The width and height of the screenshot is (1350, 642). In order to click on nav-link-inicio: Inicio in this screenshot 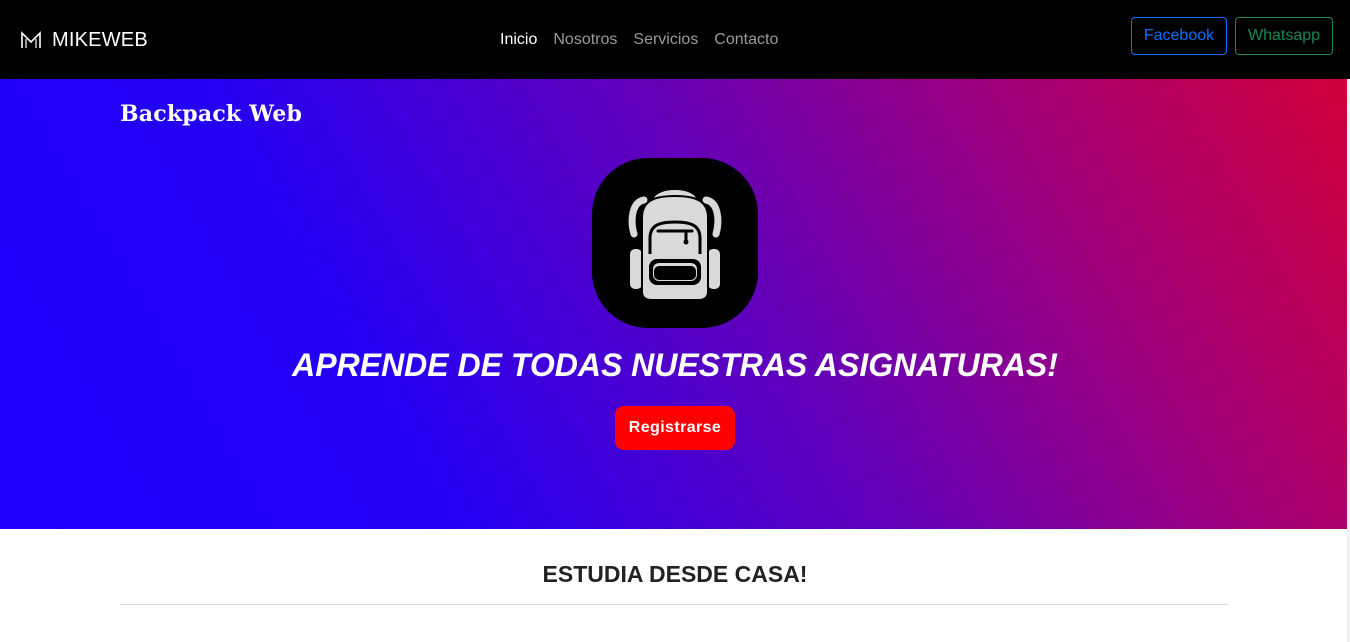, I will do `click(518, 40)`.